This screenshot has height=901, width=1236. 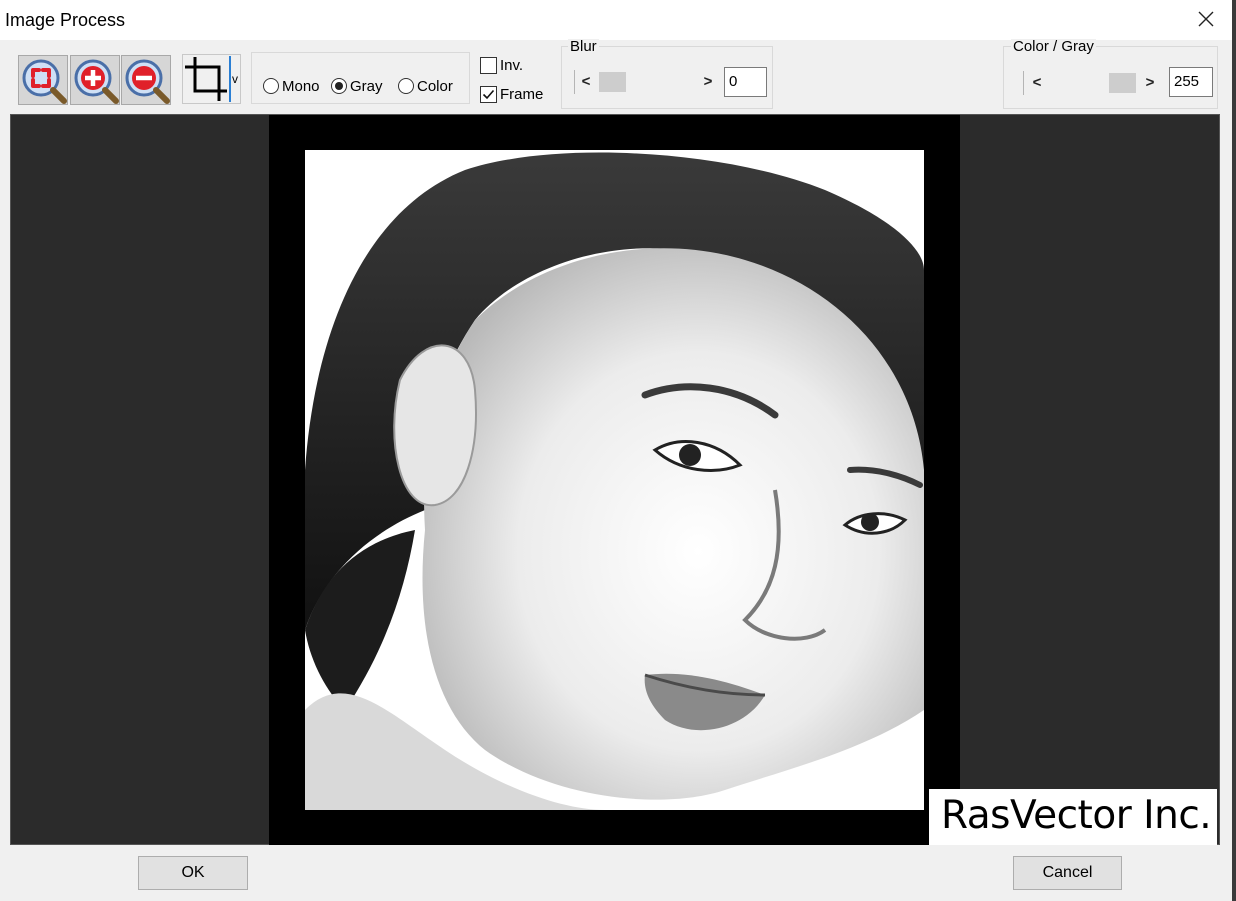 I want to click on chevron-down-icon: v, so click(x=235, y=79).